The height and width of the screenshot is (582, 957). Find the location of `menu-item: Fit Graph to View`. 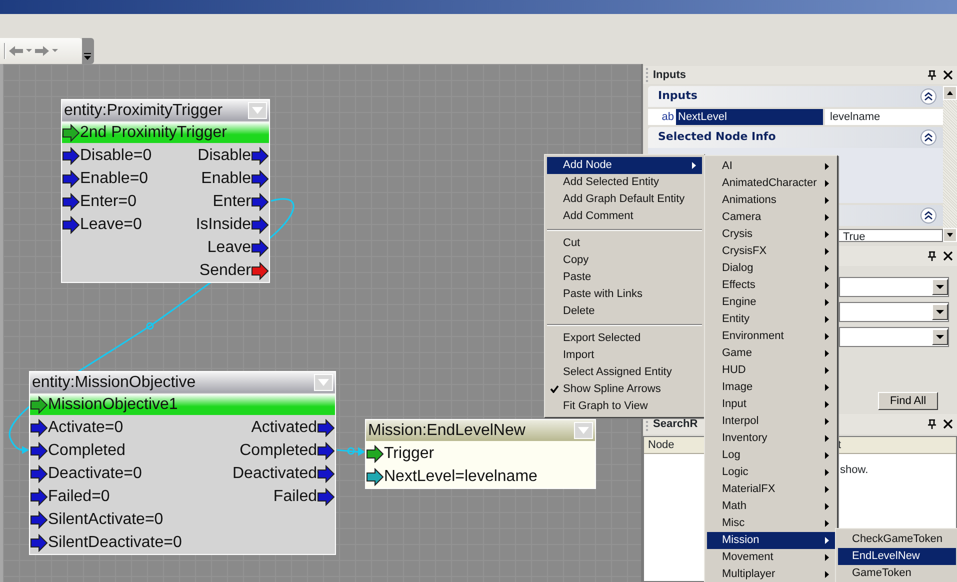

menu-item: Fit Graph to View is located at coordinates (624, 406).